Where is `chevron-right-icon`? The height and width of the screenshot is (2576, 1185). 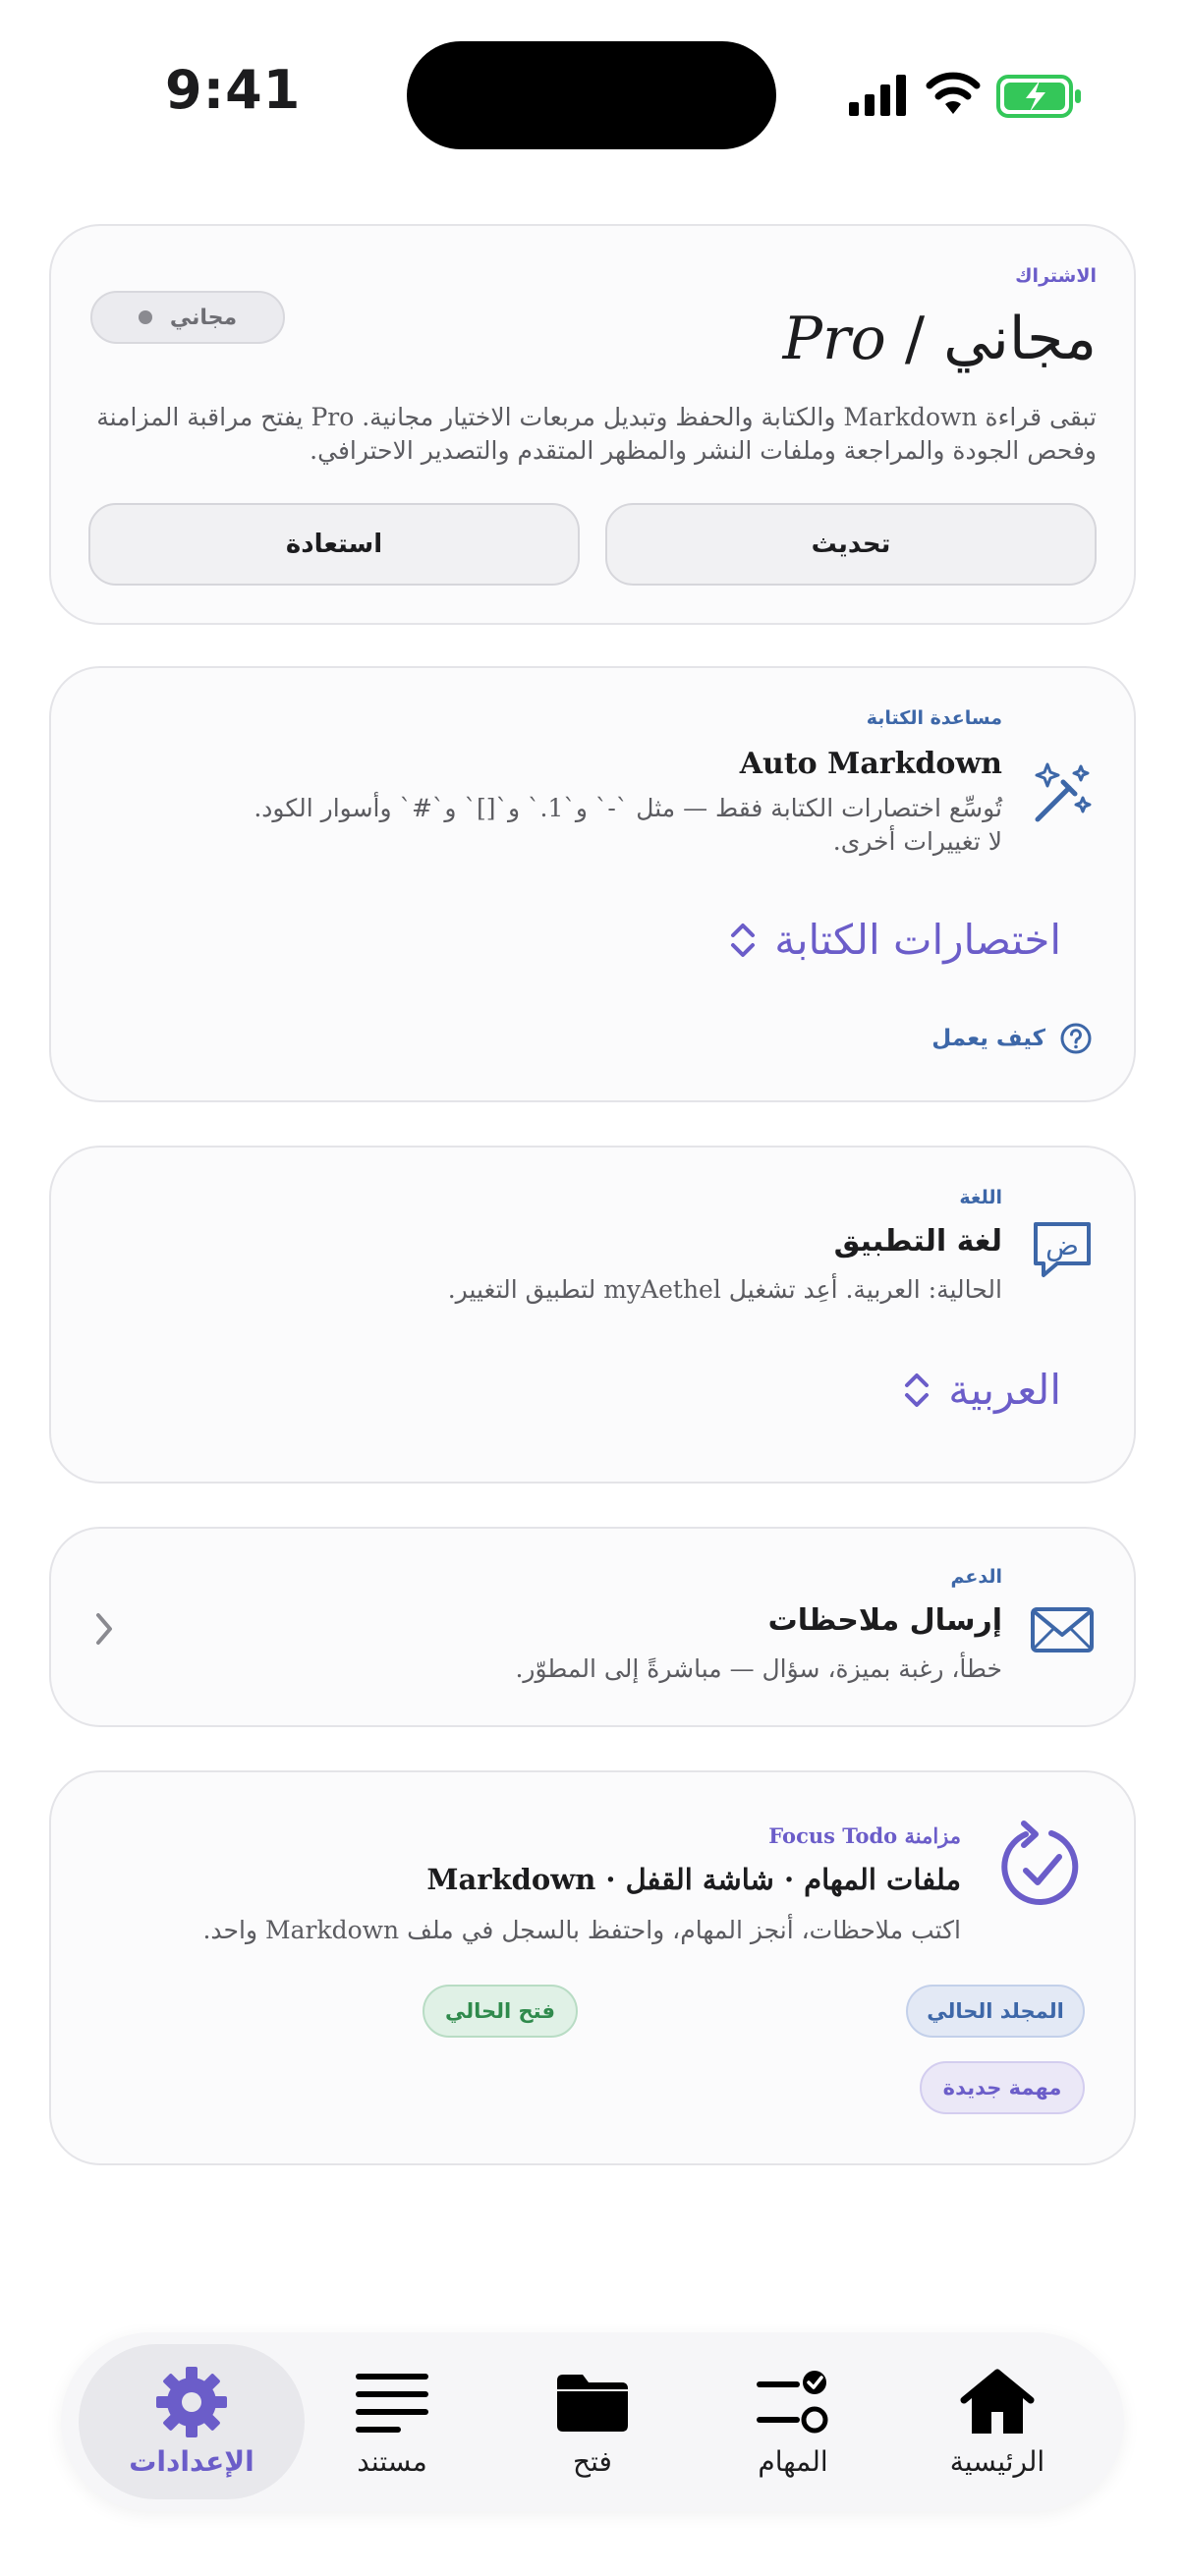
chevron-right-icon is located at coordinates (104, 1629).